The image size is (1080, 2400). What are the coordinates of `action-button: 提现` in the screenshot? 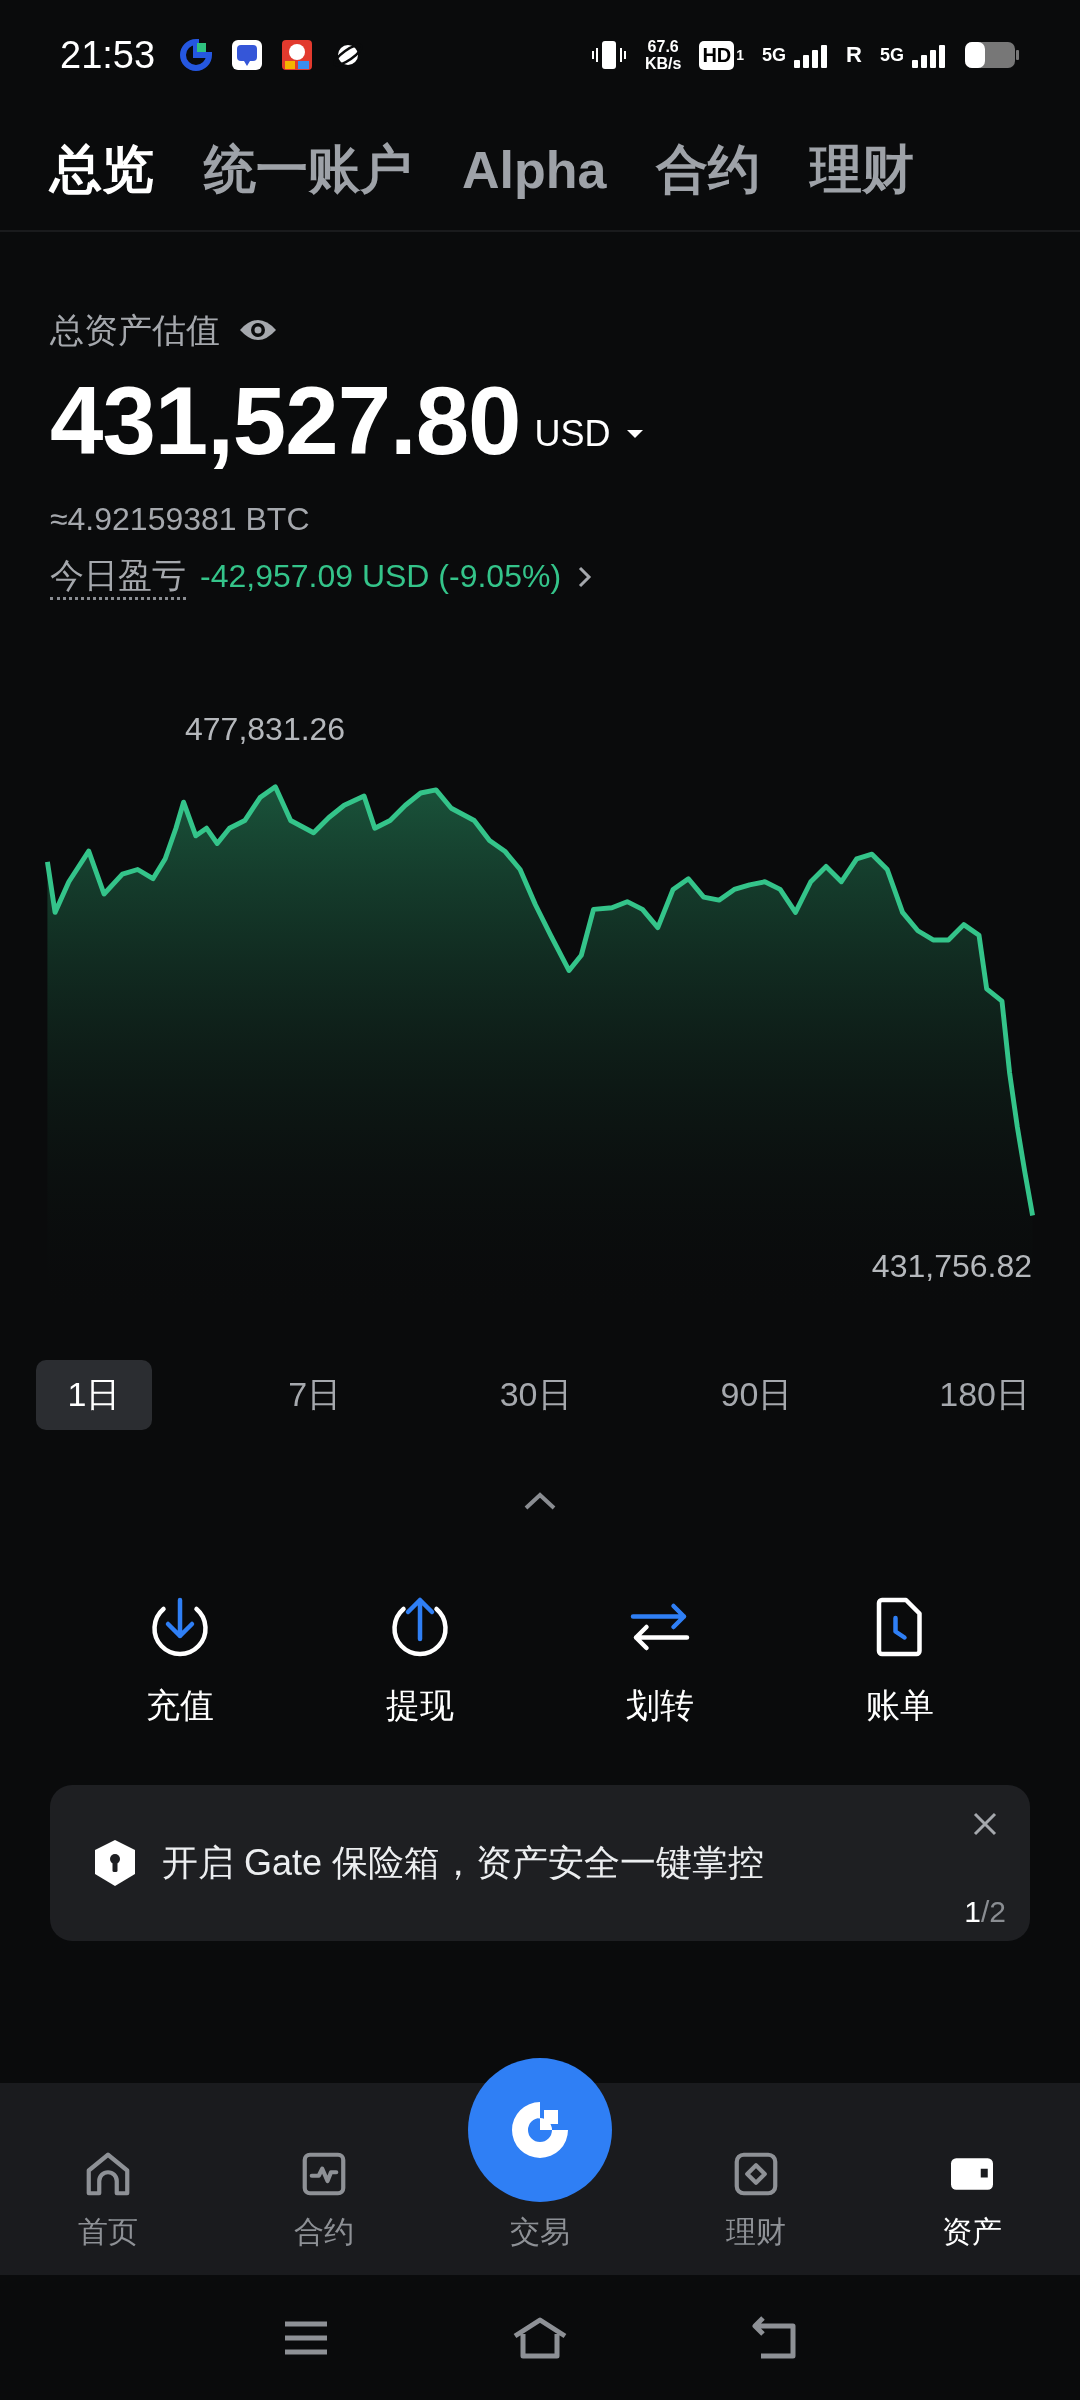 It's located at (420, 1660).